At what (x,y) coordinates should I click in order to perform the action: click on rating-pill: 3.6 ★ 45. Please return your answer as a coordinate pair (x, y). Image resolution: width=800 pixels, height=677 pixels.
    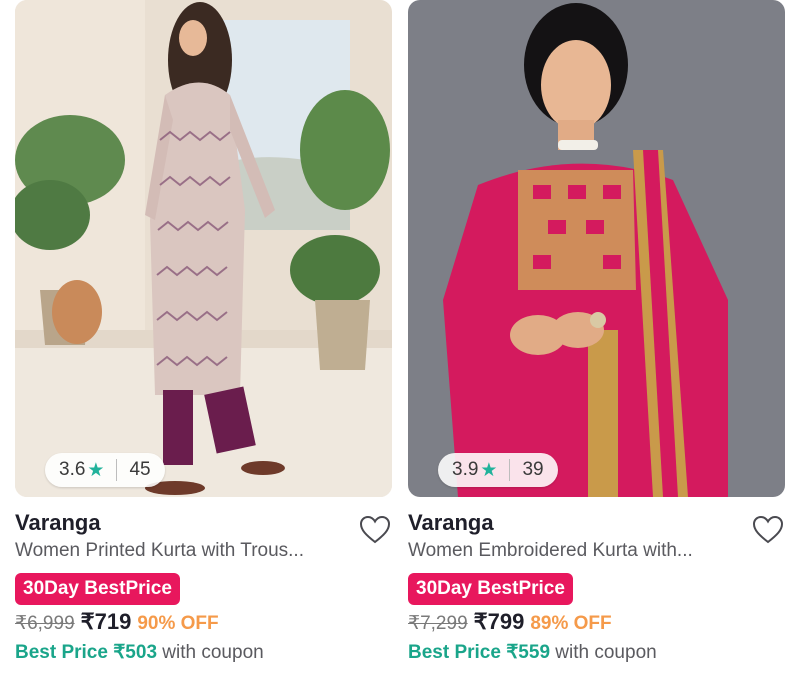
    Looking at the image, I should click on (105, 470).